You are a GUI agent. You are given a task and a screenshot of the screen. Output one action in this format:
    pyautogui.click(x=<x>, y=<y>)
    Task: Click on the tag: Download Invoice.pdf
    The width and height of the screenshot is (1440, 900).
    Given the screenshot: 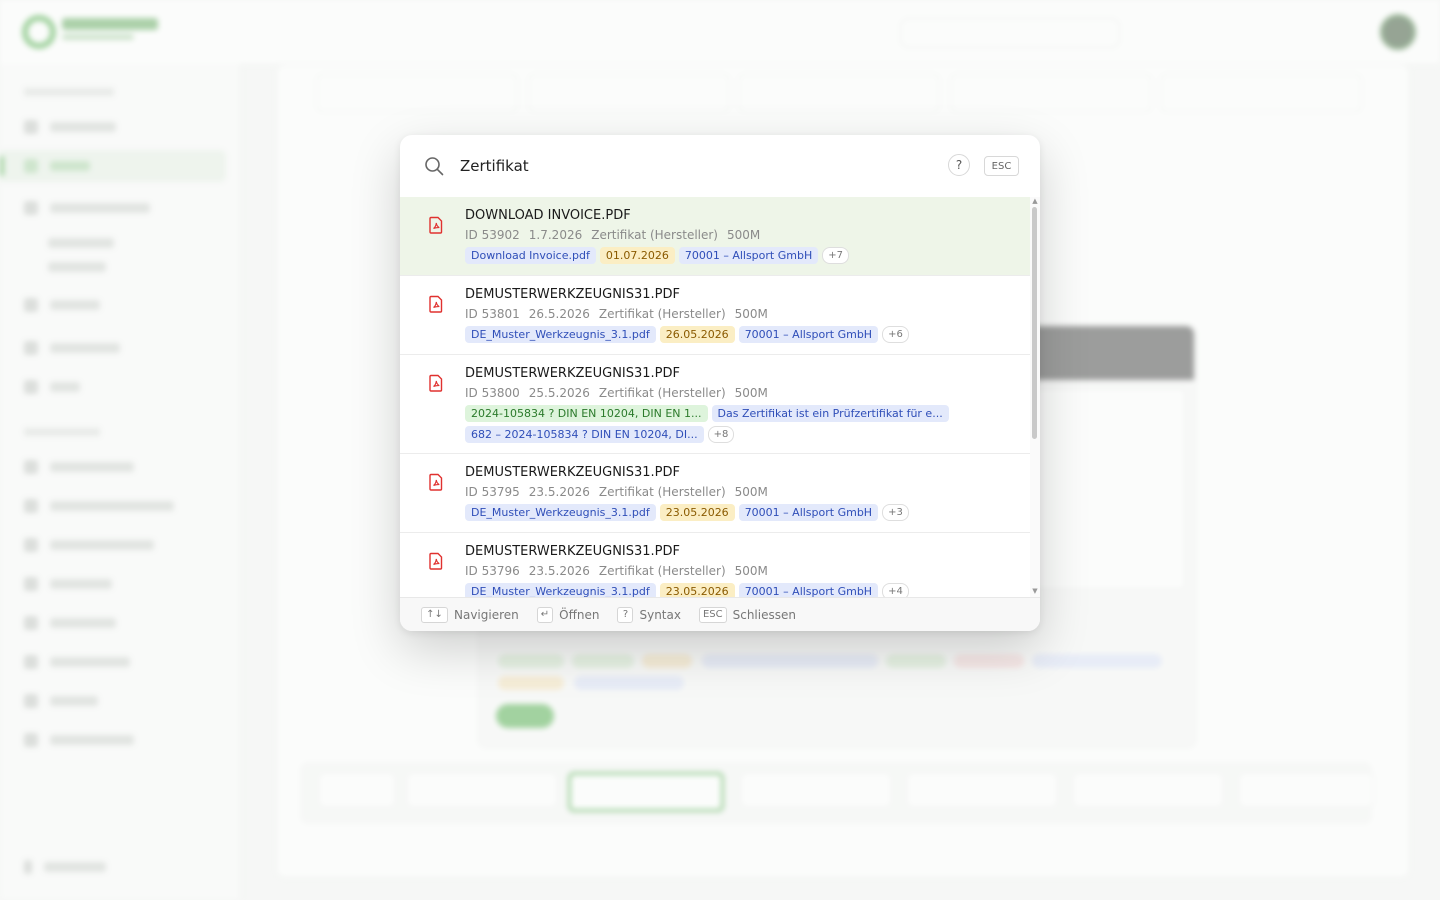 What is the action you would take?
    pyautogui.click(x=530, y=255)
    